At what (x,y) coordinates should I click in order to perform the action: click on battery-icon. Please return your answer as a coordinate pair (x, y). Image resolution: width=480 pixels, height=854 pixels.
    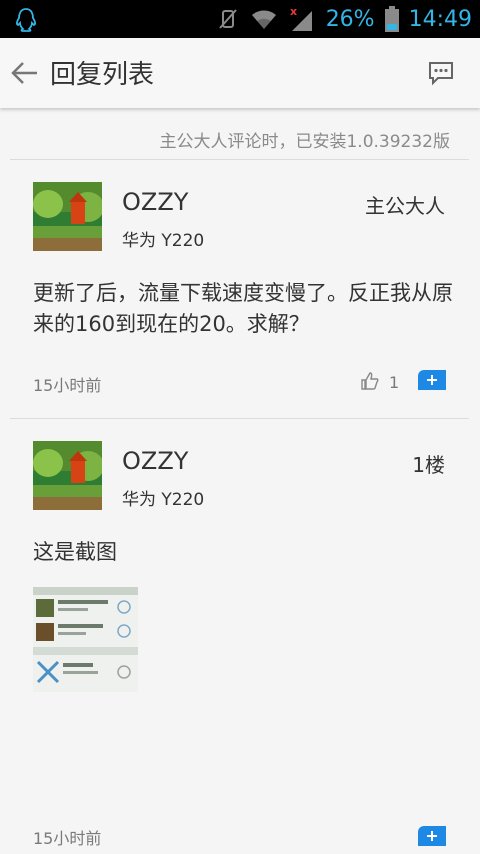
    Looking at the image, I should click on (391, 19).